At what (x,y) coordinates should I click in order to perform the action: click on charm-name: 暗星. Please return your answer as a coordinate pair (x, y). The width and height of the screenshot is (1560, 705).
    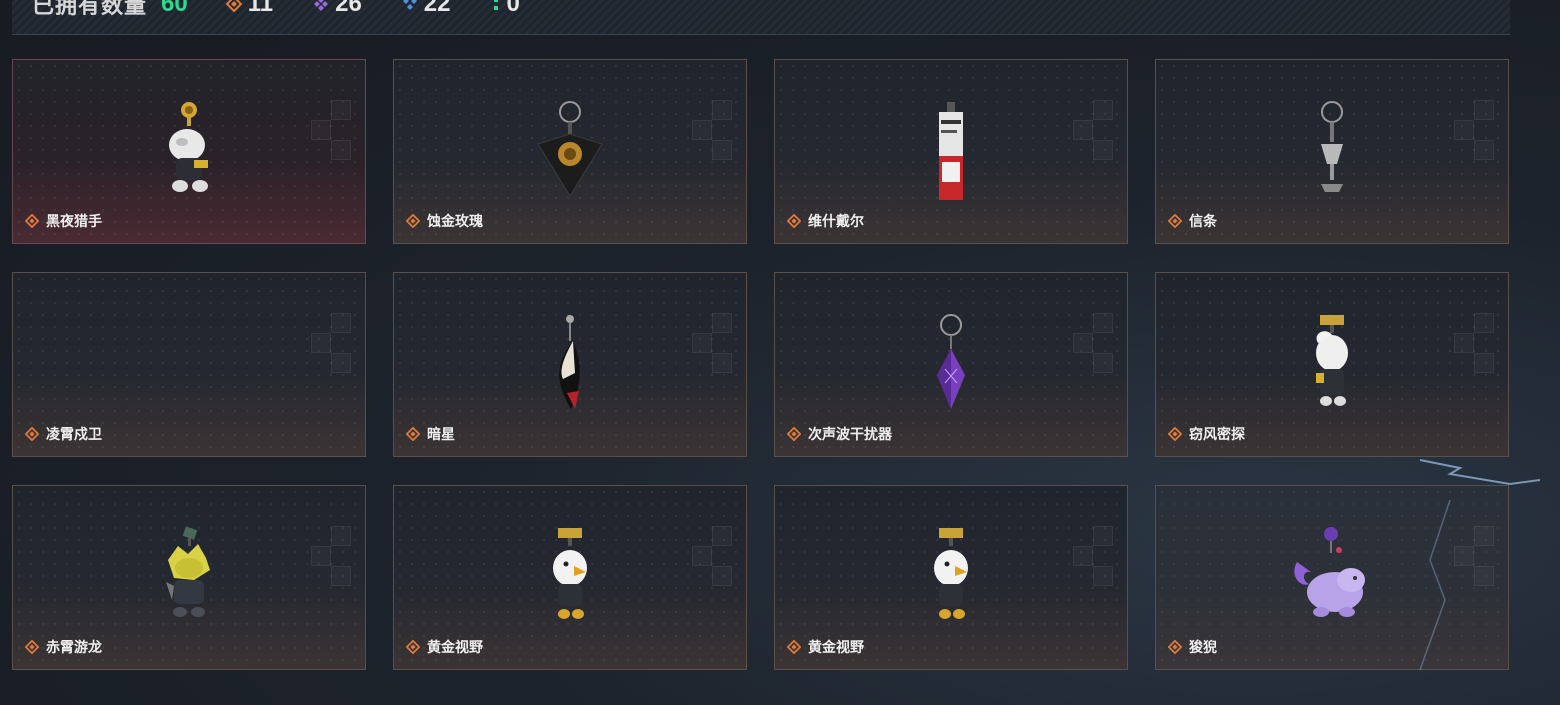
    Looking at the image, I should click on (441, 434).